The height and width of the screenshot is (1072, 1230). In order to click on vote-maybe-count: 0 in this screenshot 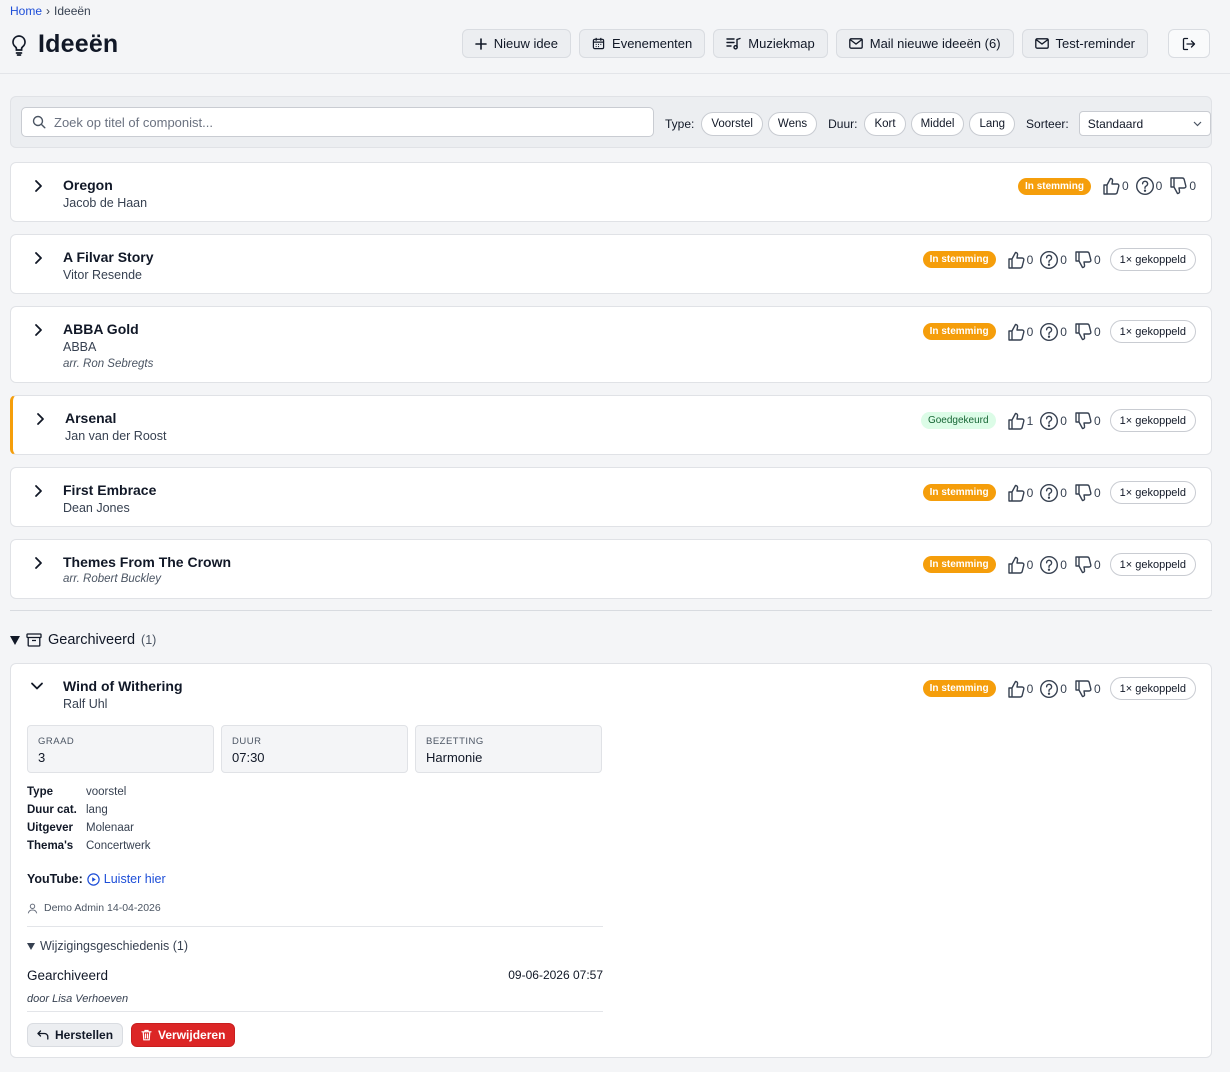, I will do `click(1063, 259)`.